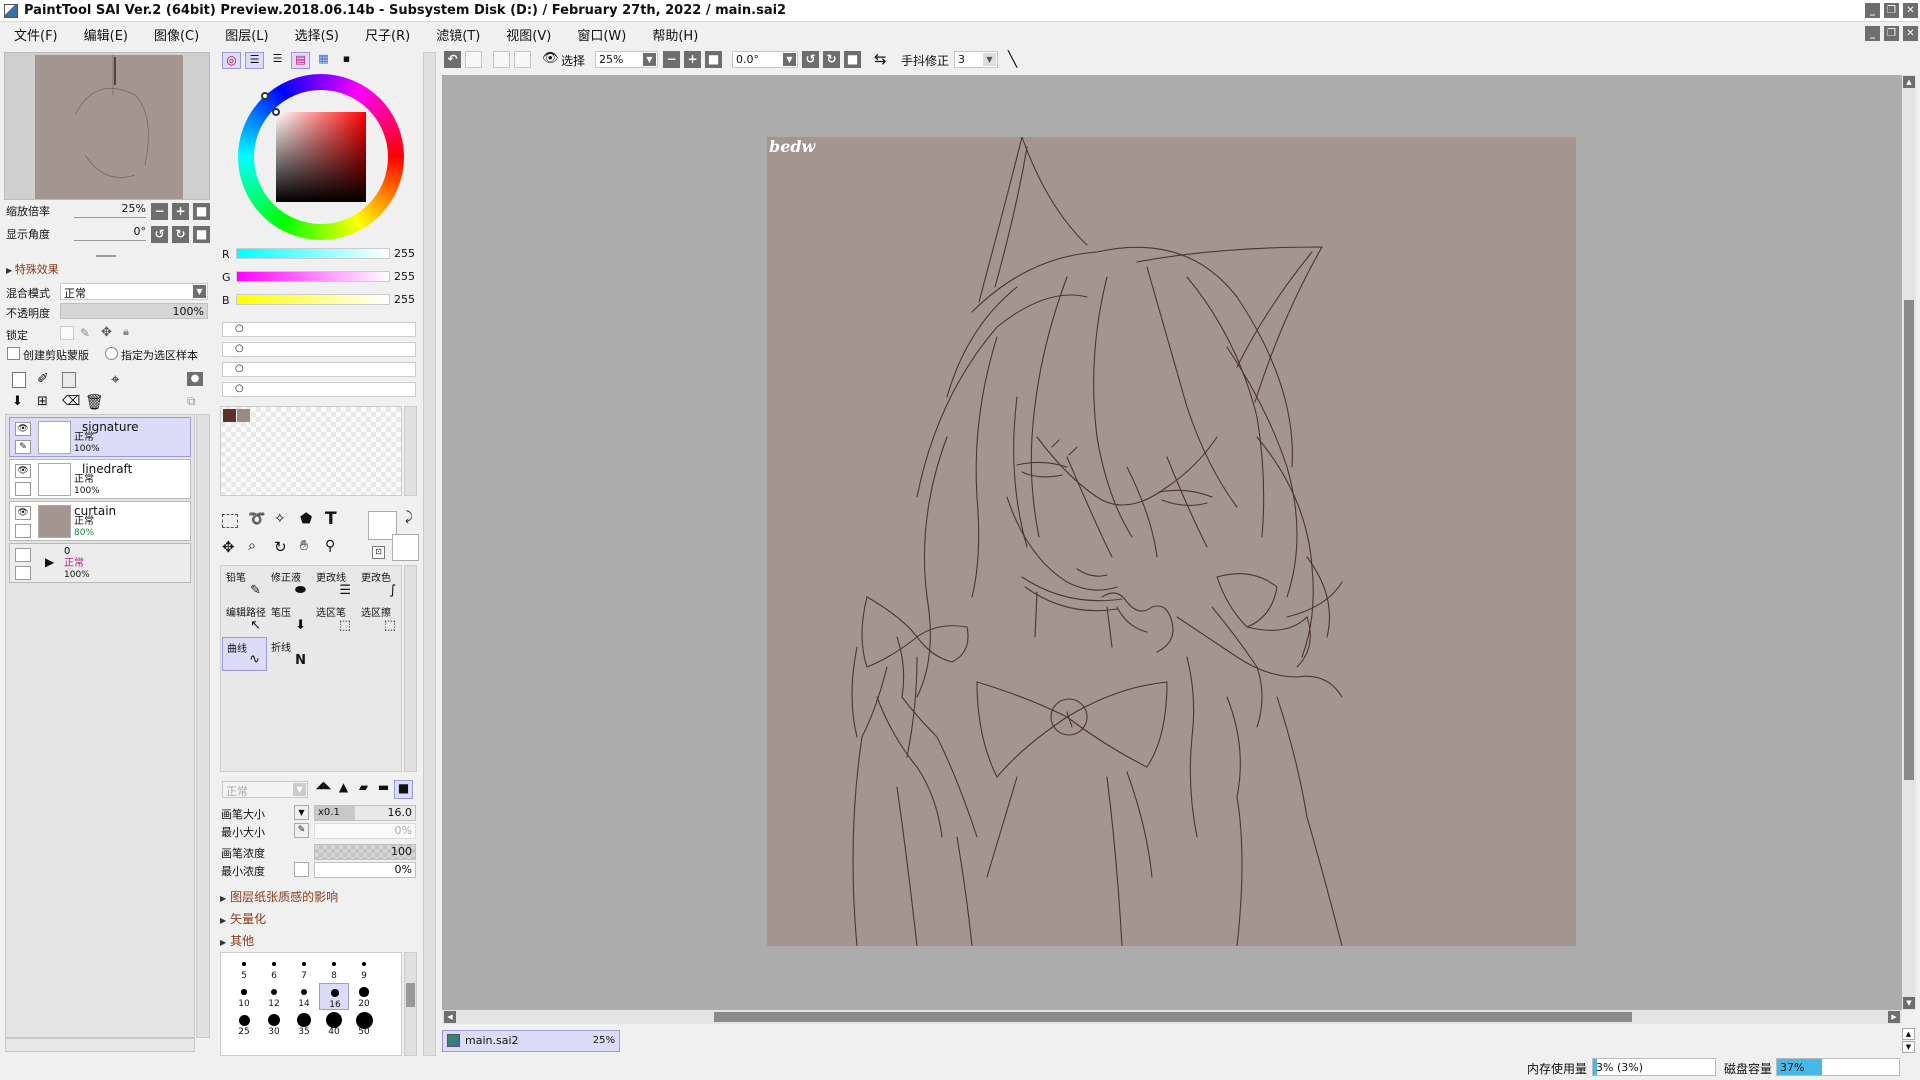 The width and height of the screenshot is (1920, 1080). I want to click on toolbar-rotate-left-button: ↺, so click(810, 59).